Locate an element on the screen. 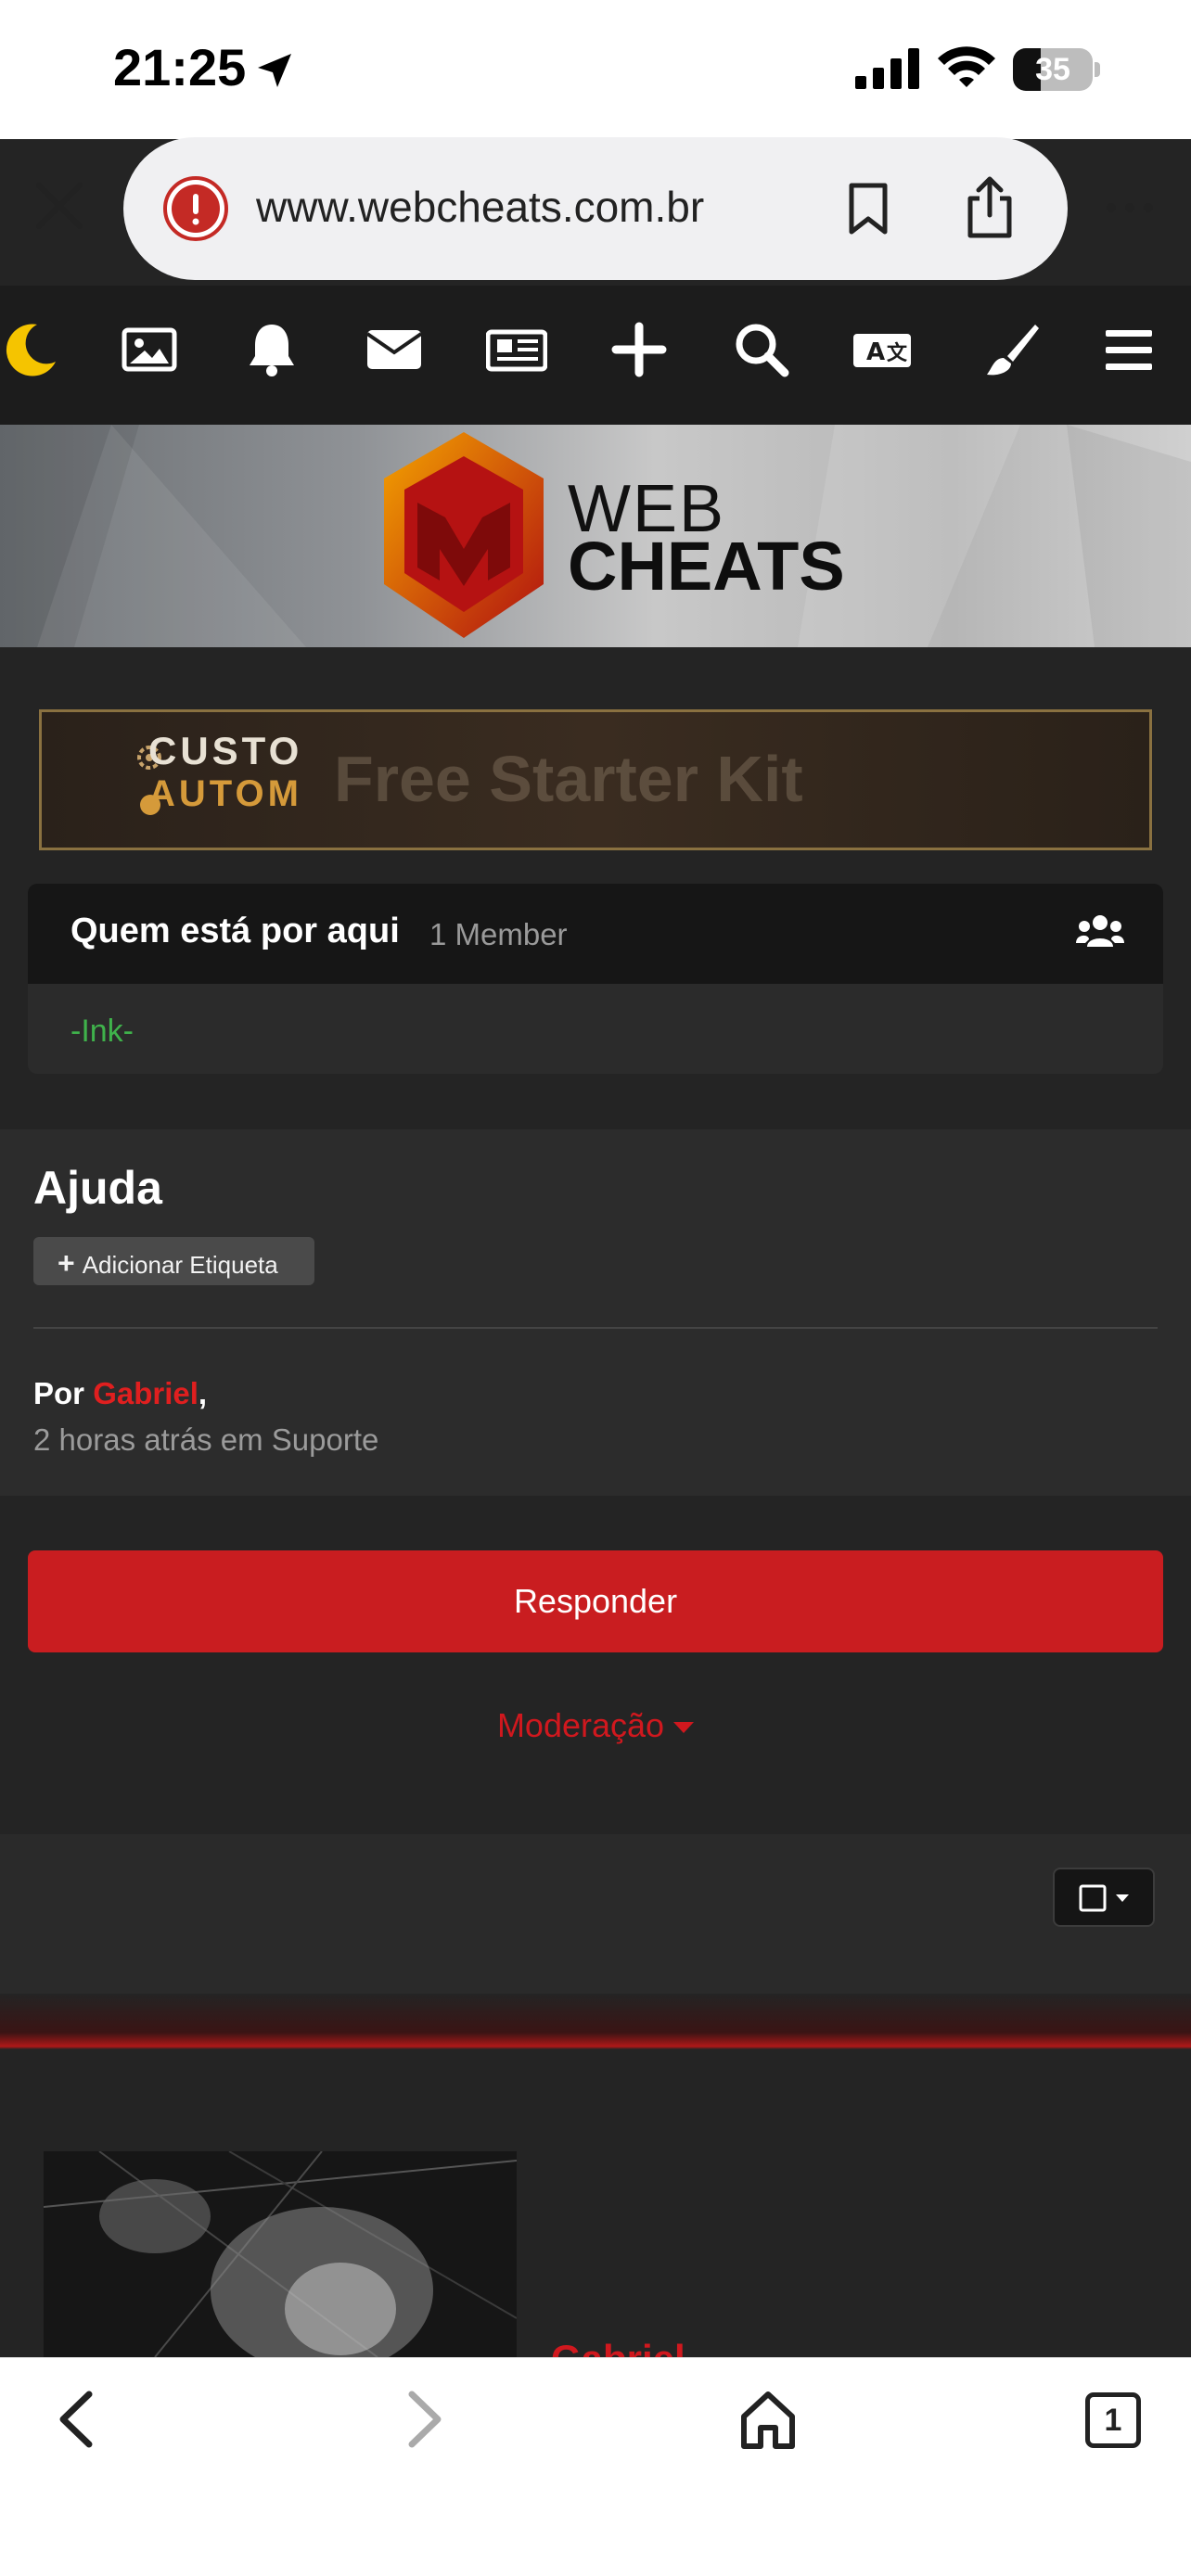 This screenshot has width=1191, height=2576. comma: , is located at coordinates (203, 1393).